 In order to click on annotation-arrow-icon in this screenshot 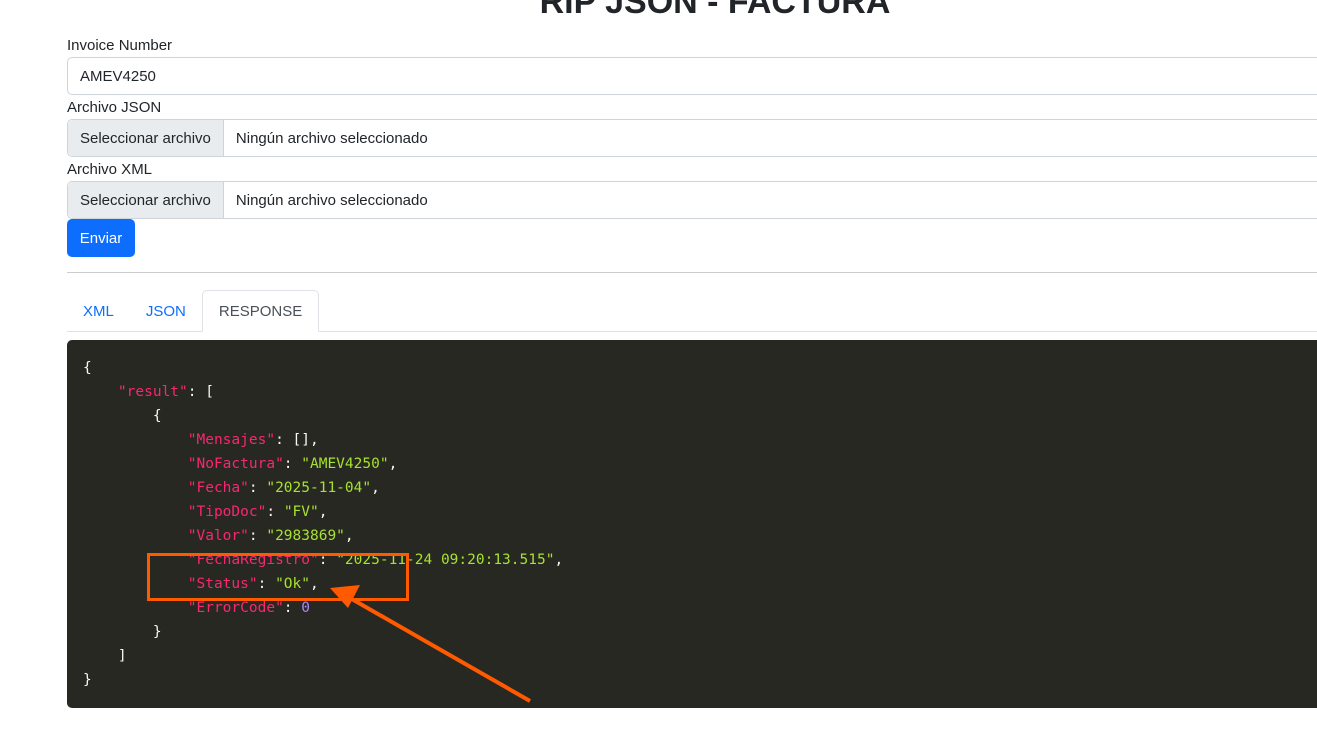, I will do `click(430, 644)`.